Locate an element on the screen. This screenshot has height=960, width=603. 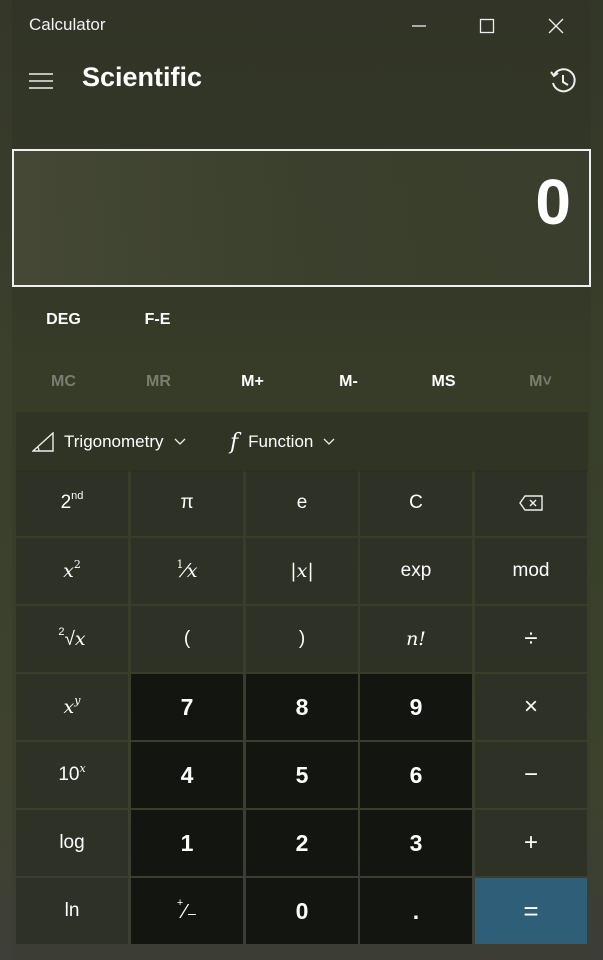
app-title: Calculator is located at coordinates (67, 24).